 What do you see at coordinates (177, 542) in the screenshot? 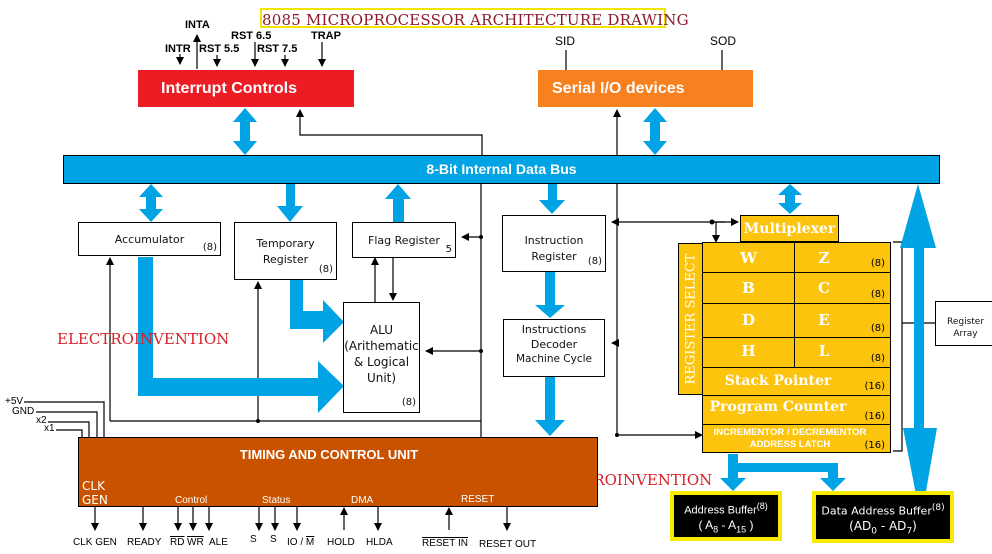
I see `pin-rd: RD` at bounding box center [177, 542].